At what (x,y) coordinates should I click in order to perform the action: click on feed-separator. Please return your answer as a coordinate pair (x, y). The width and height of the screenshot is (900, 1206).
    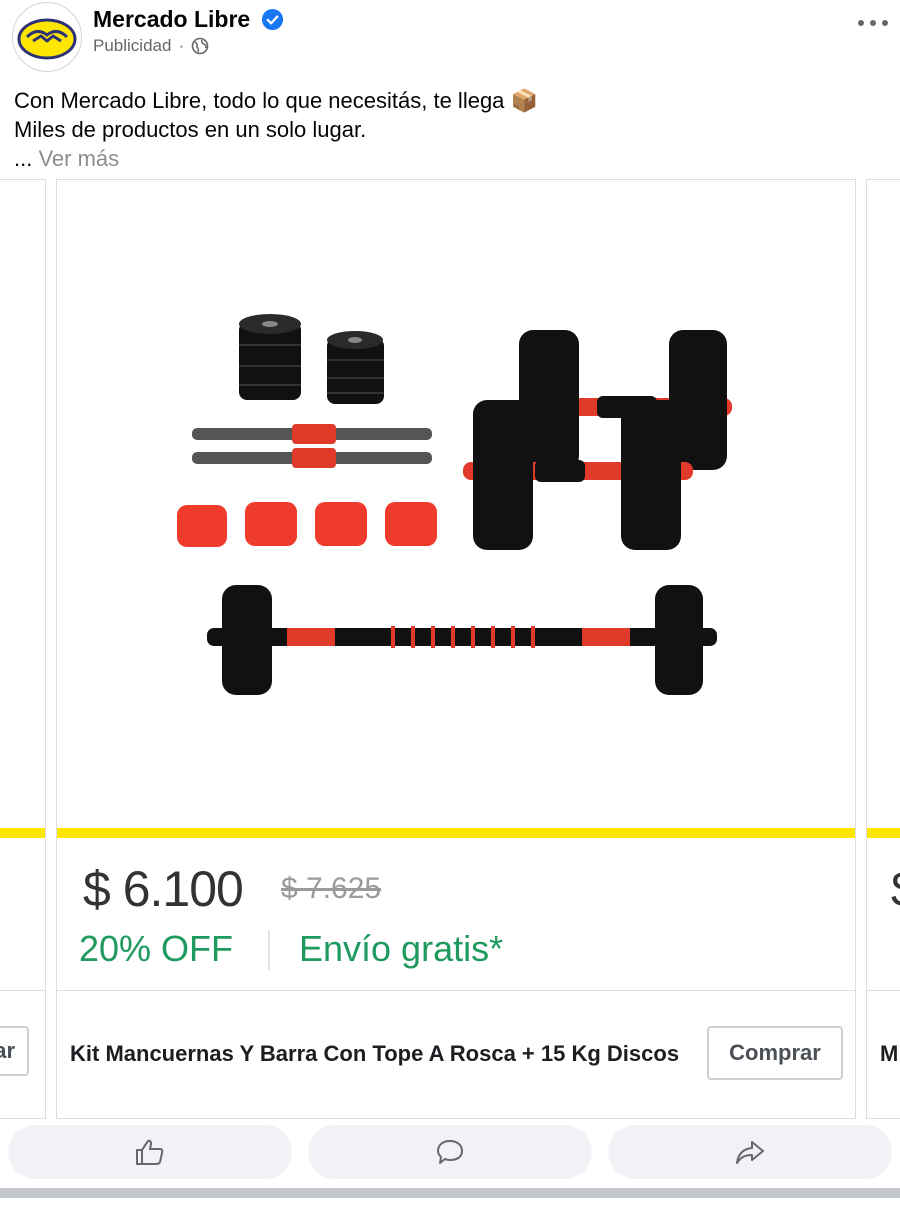
    Looking at the image, I should click on (450, 1193).